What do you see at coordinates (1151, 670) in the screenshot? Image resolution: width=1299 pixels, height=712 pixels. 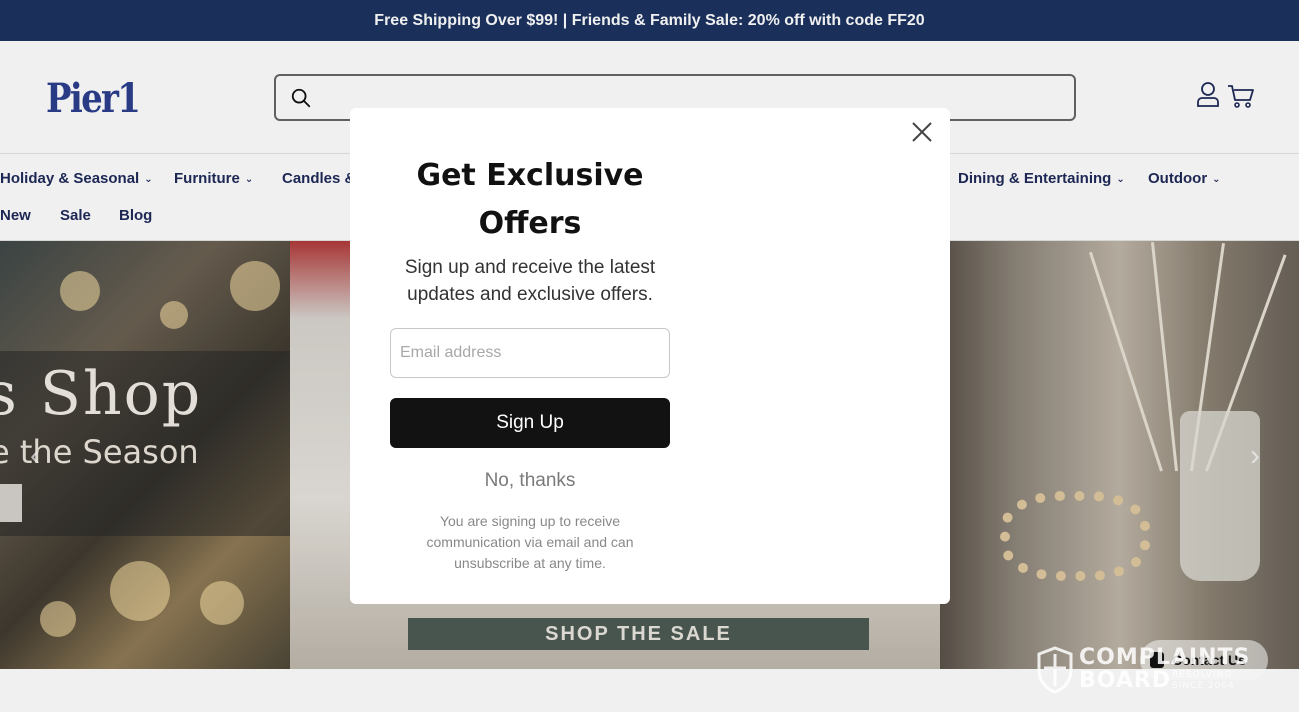 I see `complaints-board-badge: COMPLAINTS BOARD RESOLVING SINCE 2004` at bounding box center [1151, 670].